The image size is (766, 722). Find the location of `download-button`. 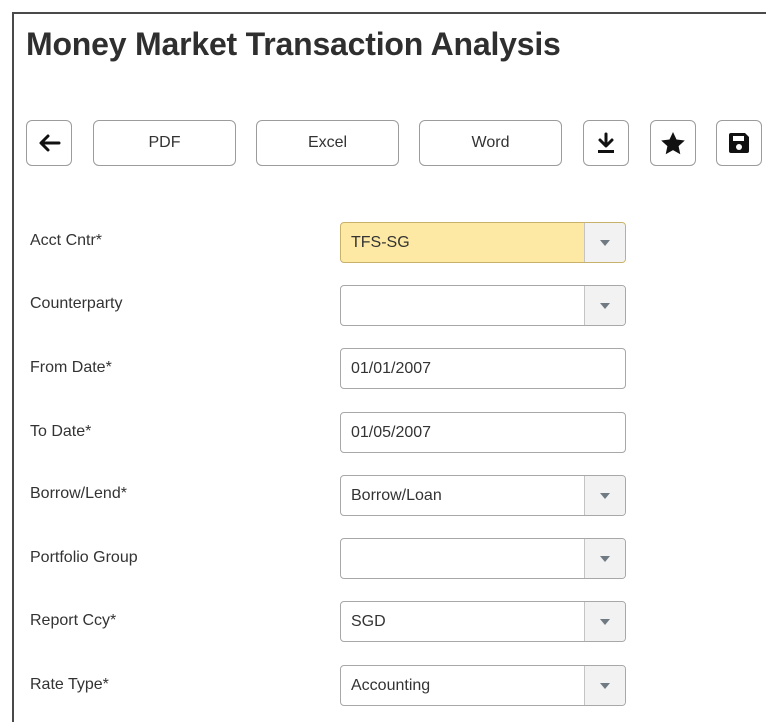

download-button is located at coordinates (606, 143).